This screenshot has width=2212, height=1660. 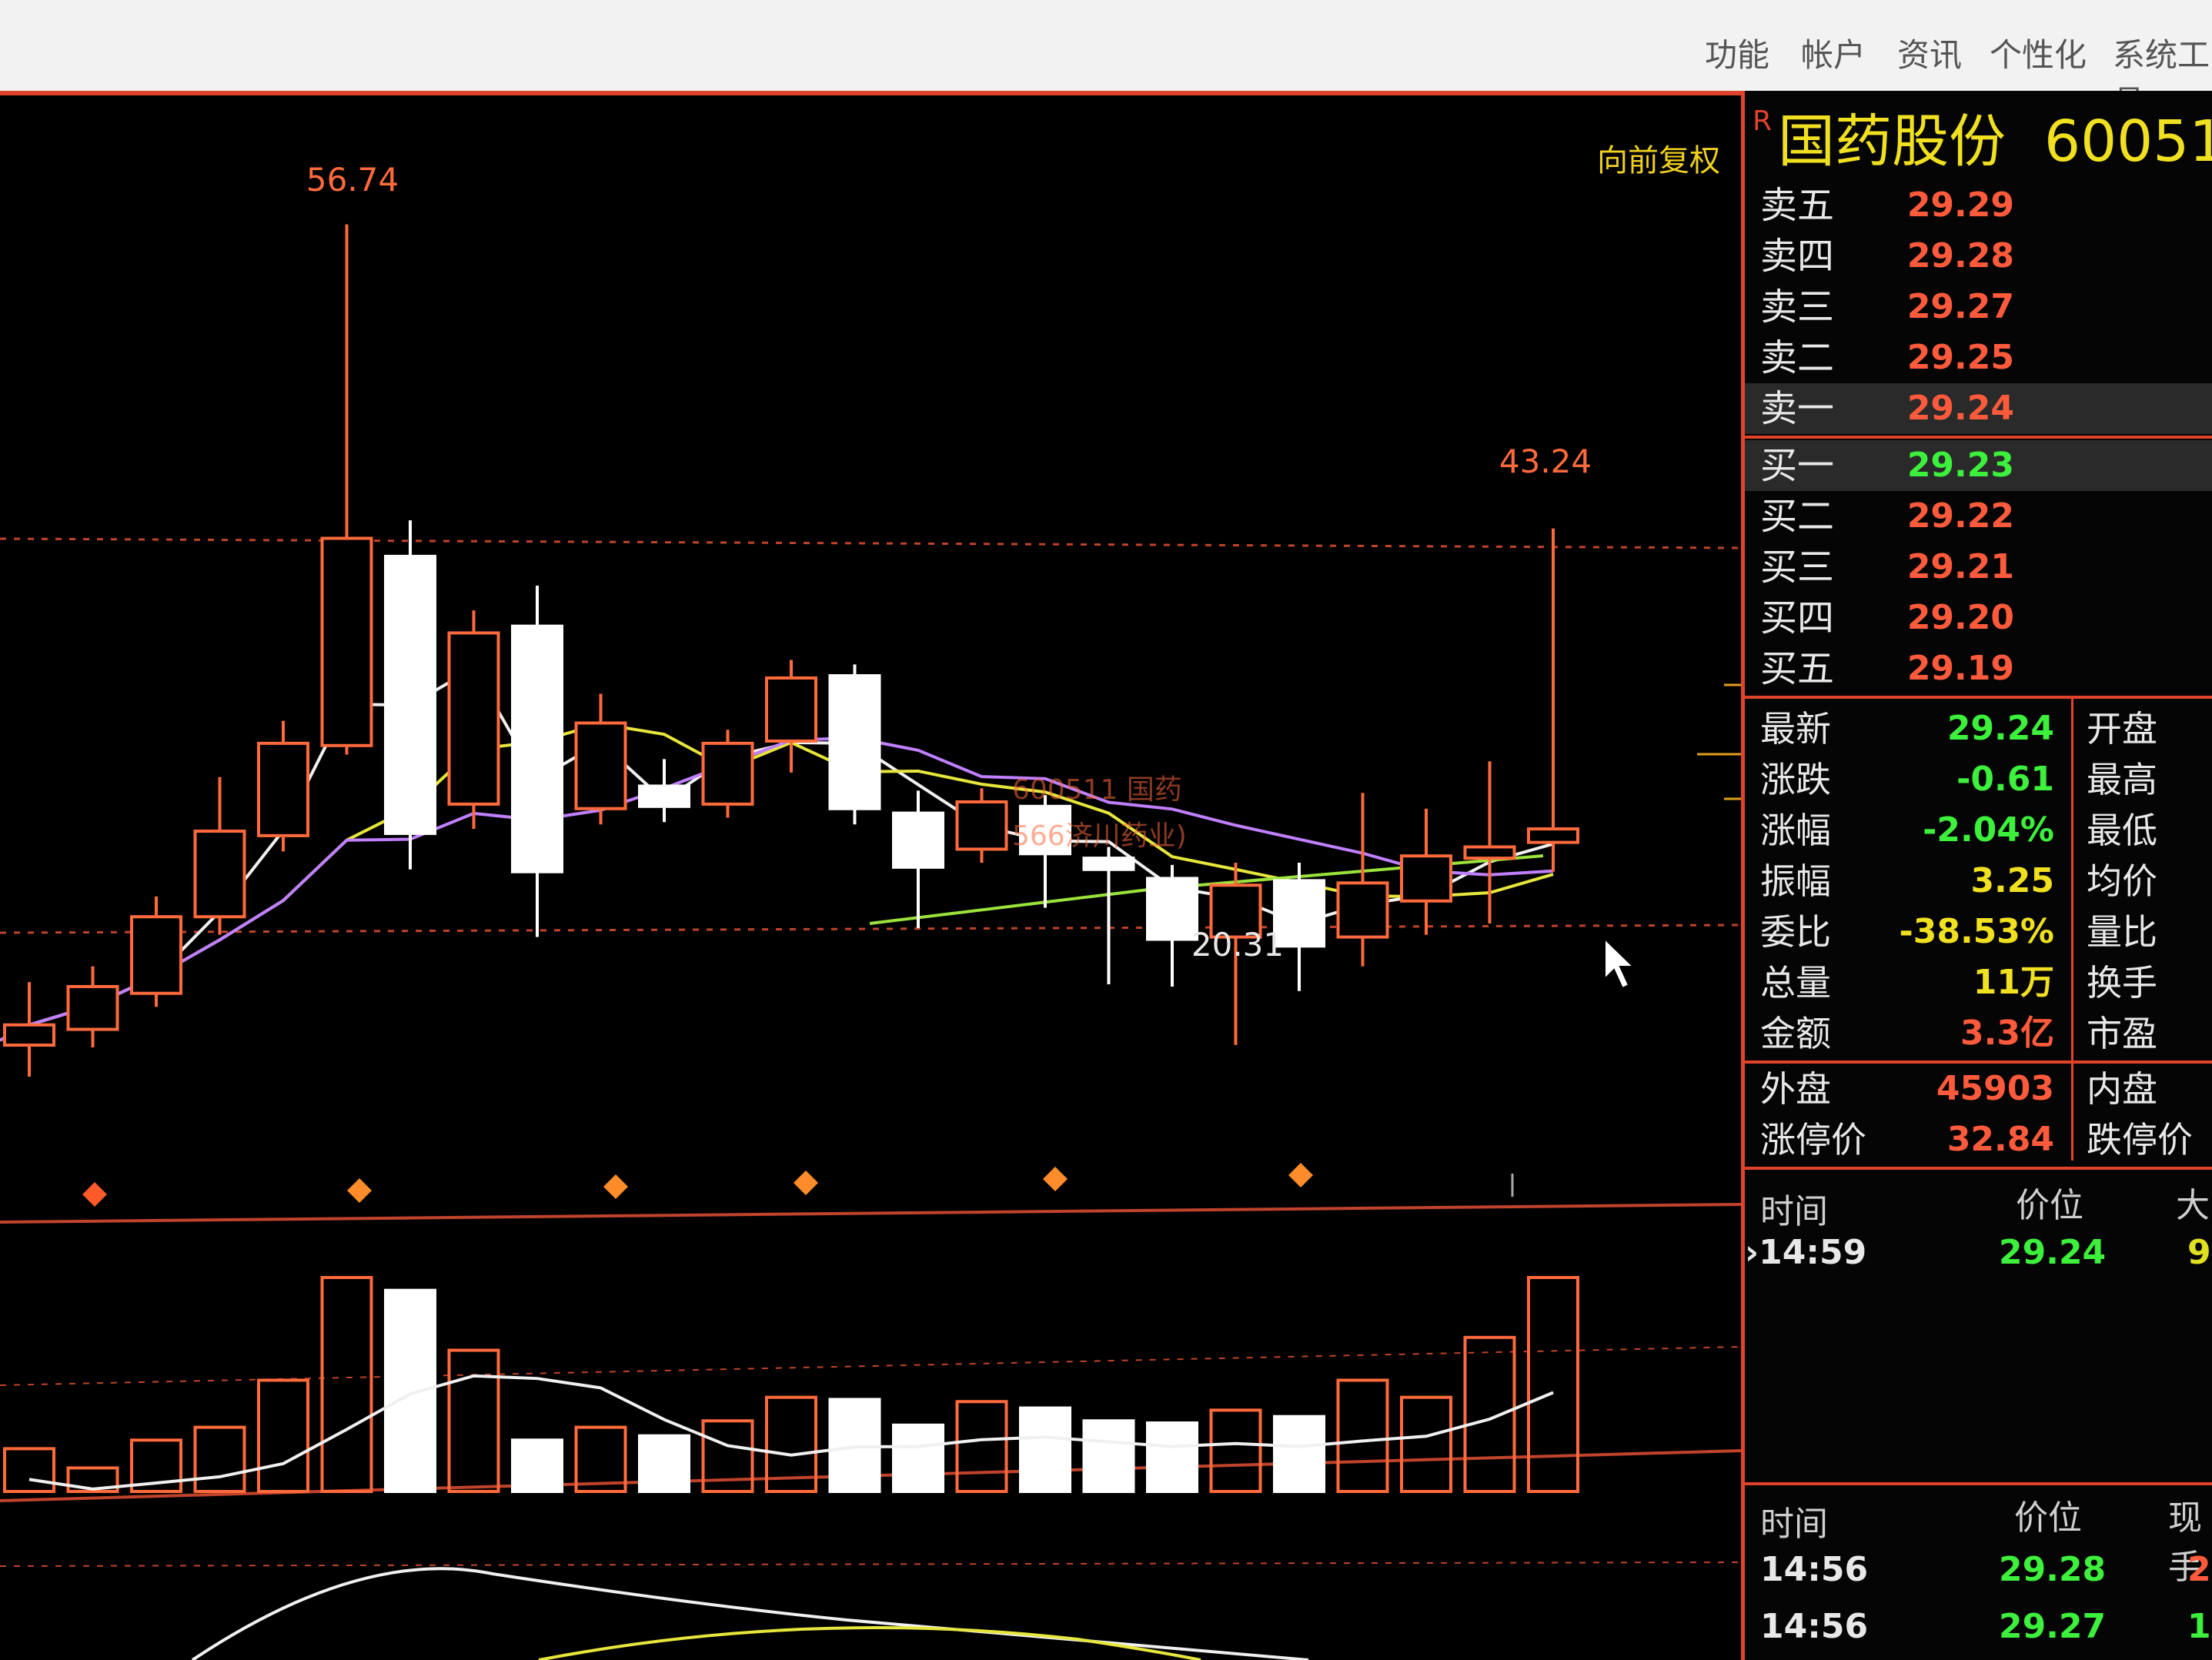 I want to click on order-label: 买四, so click(x=1797, y=618).